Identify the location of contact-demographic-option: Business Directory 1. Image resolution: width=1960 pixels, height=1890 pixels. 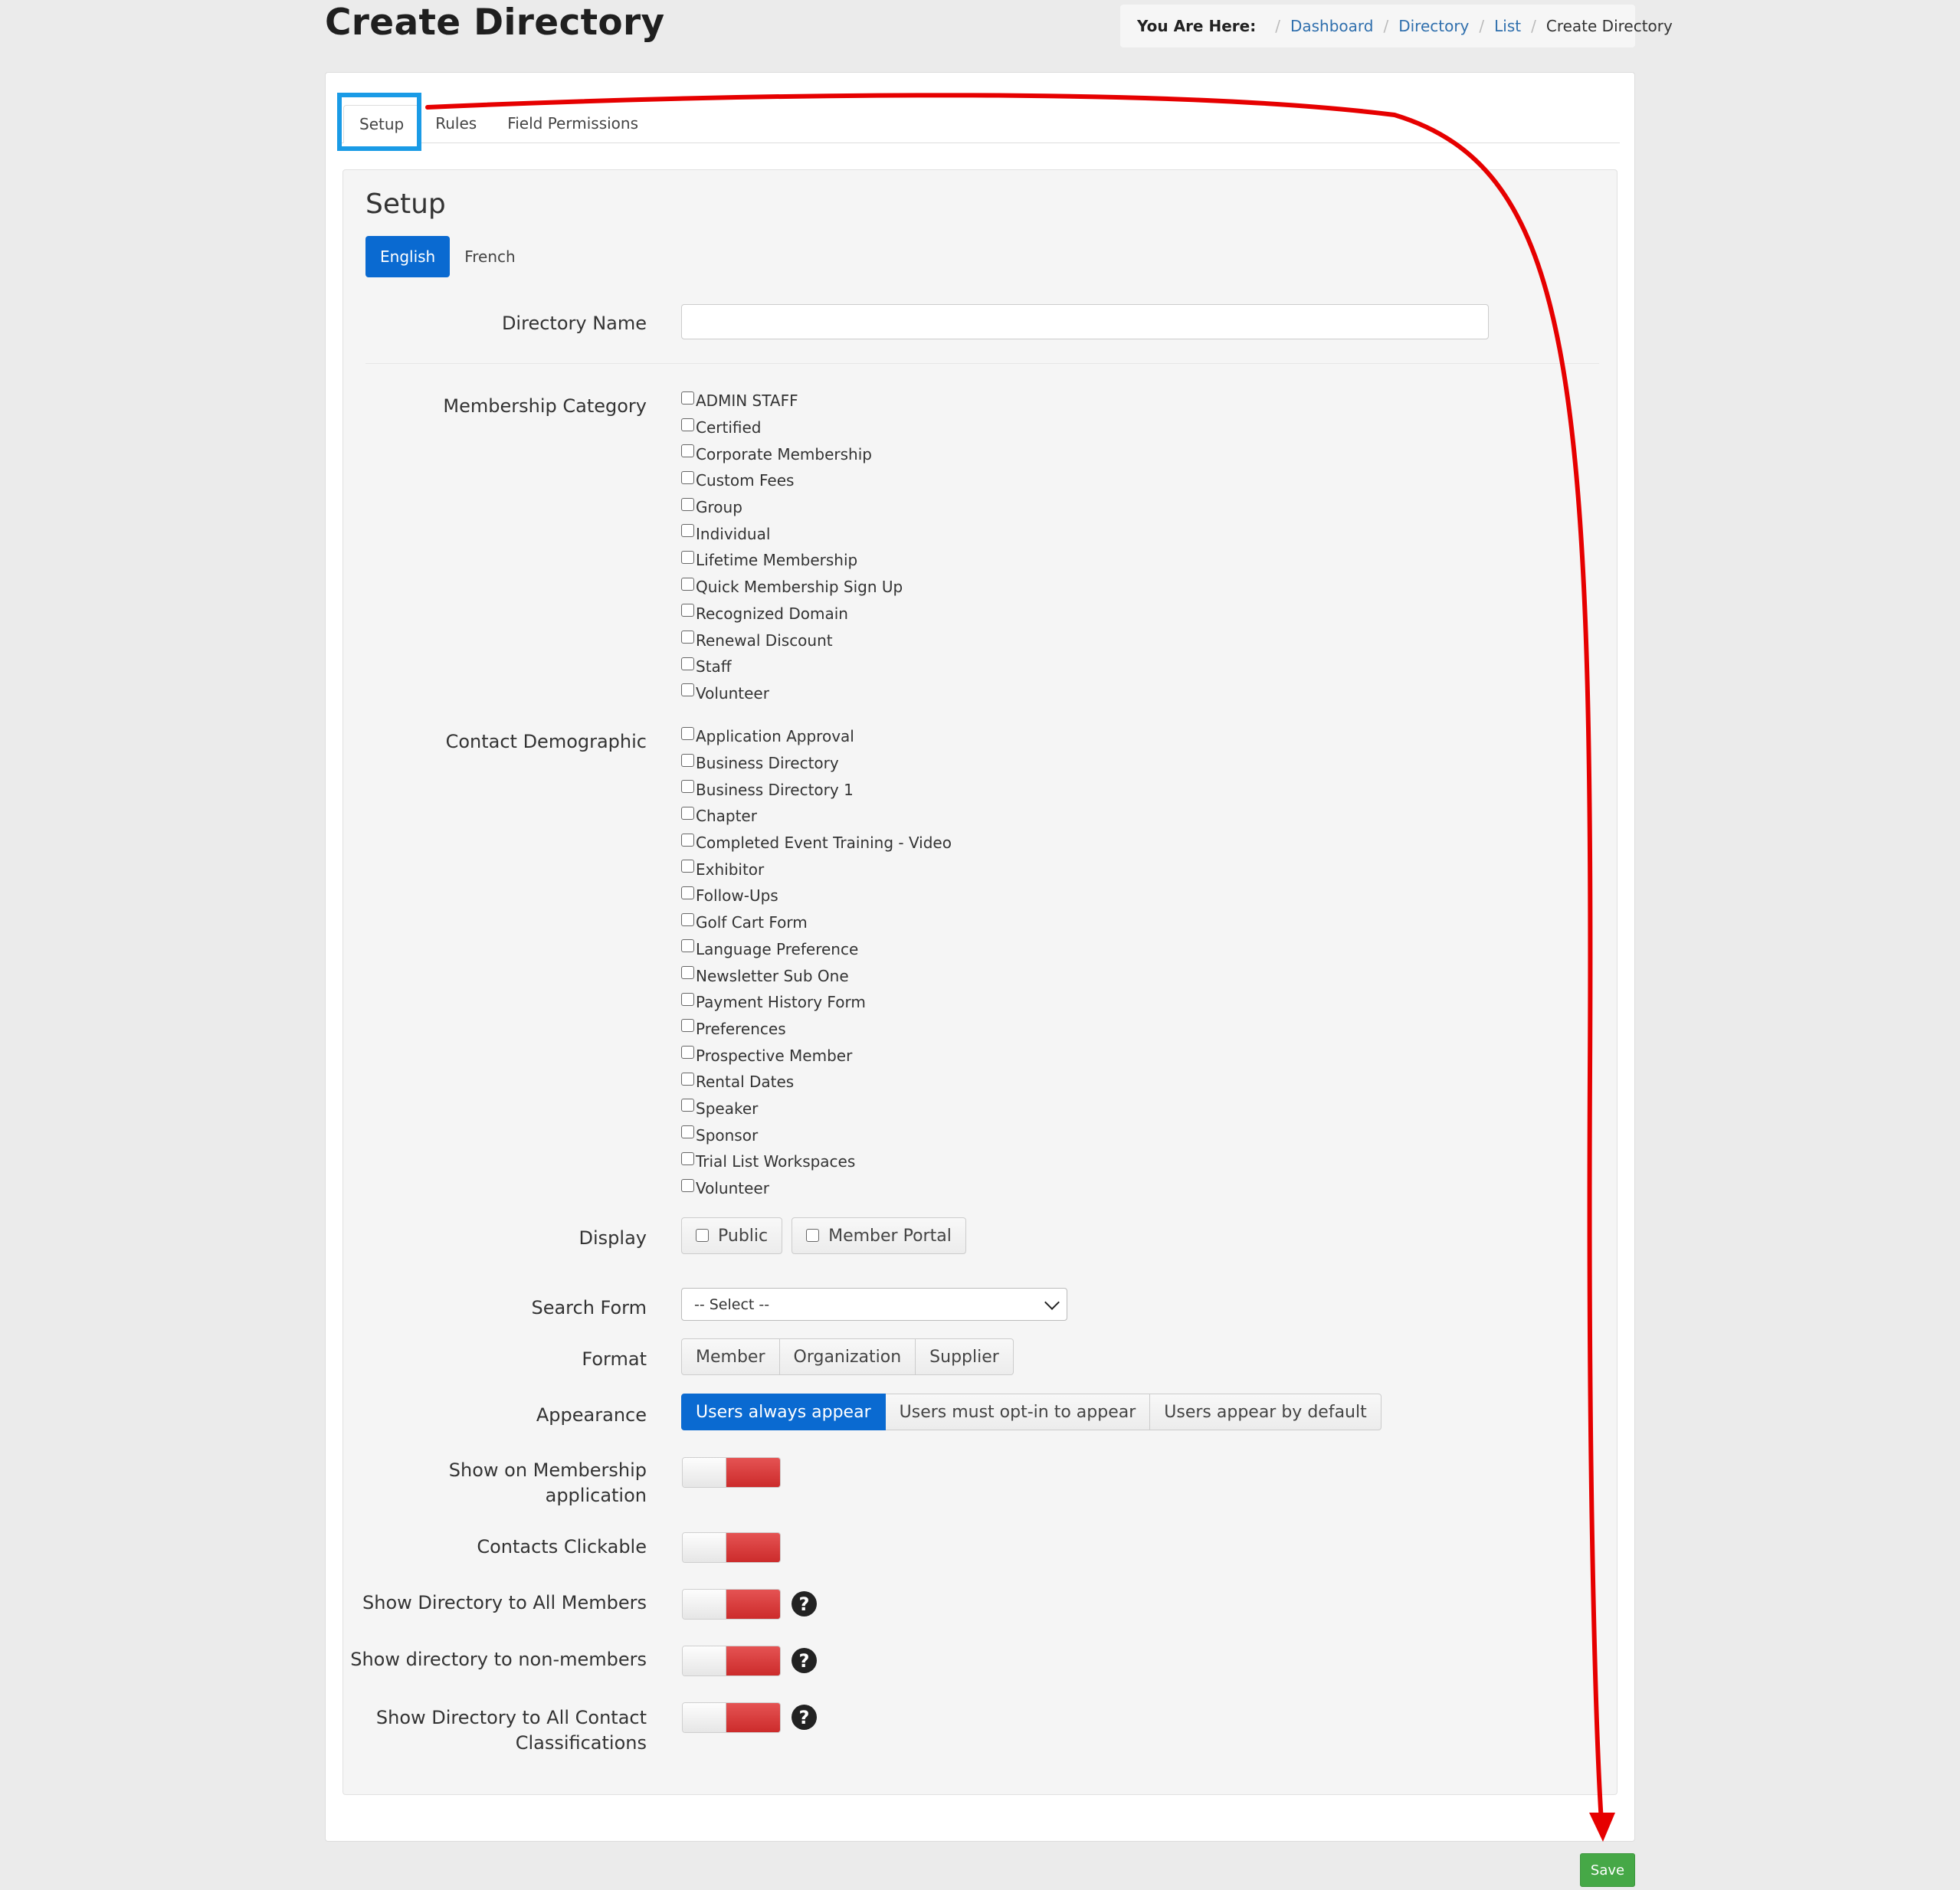
(816, 789).